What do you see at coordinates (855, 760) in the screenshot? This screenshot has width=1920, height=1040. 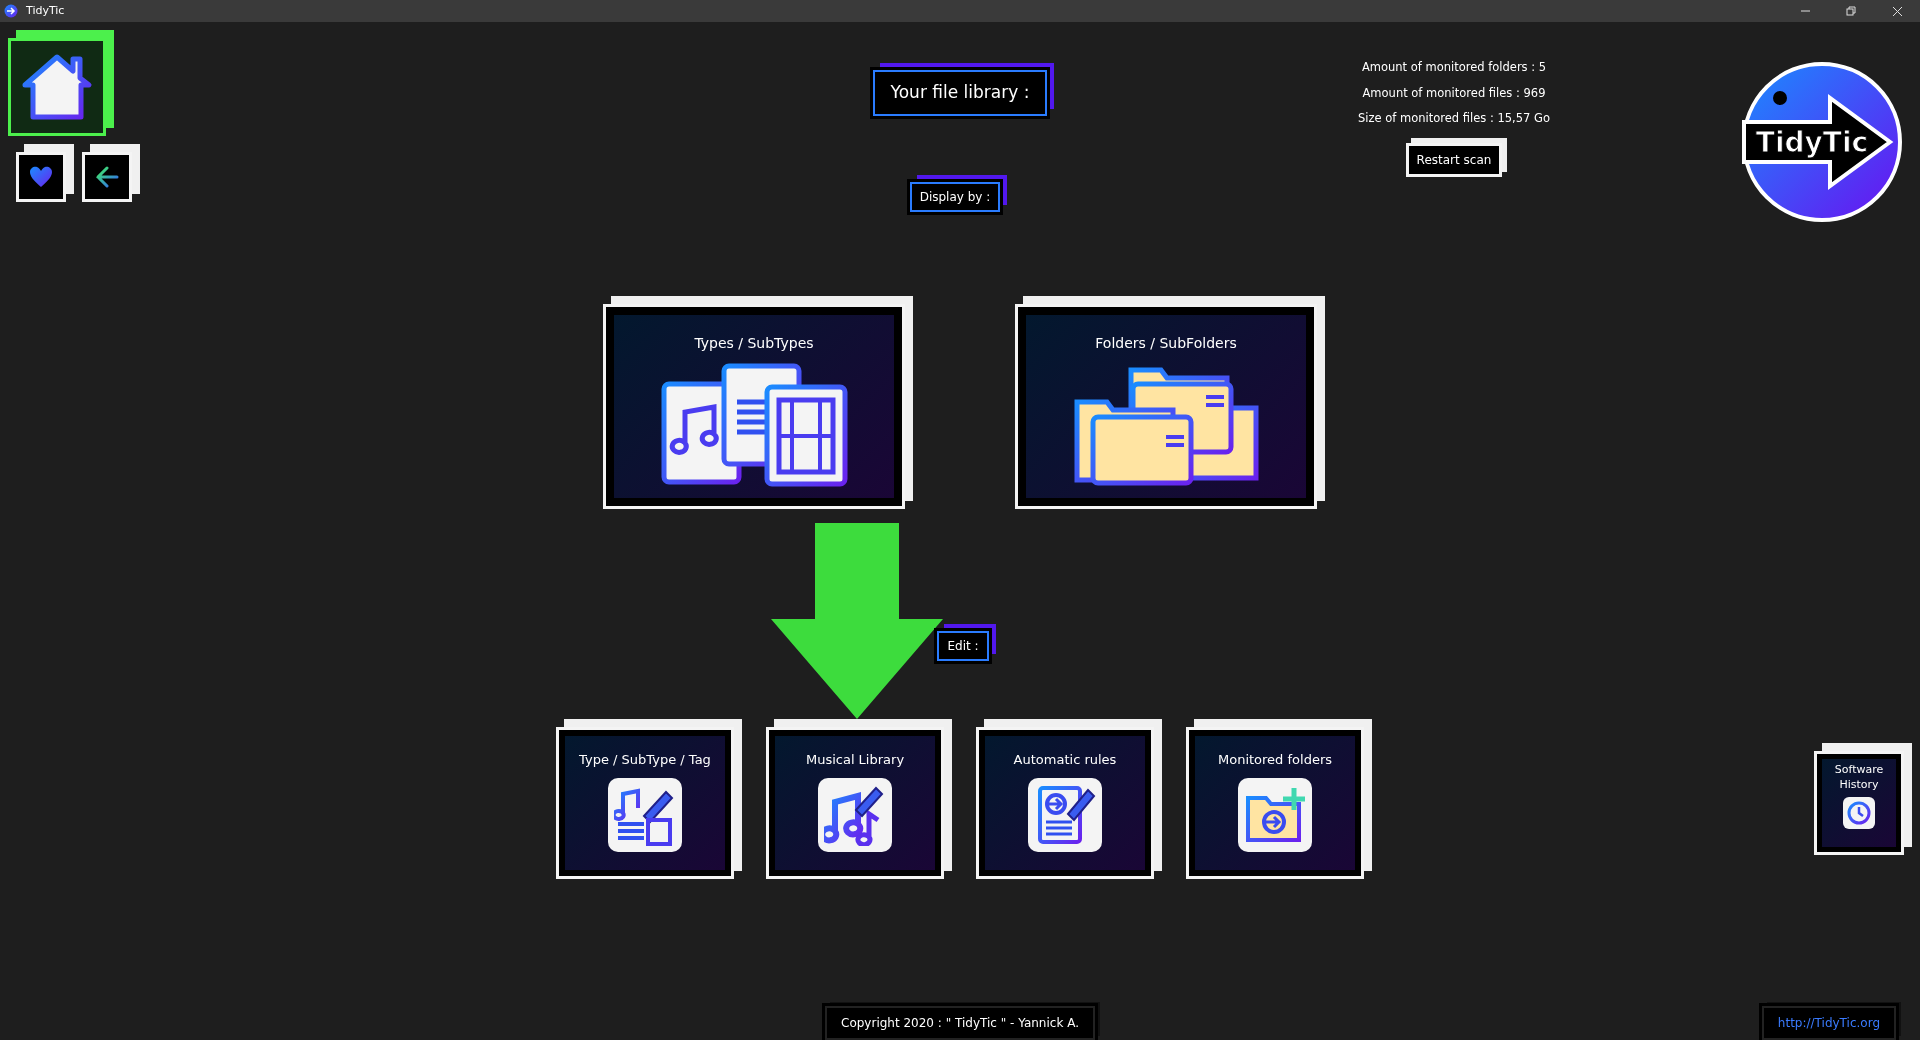 I see `card-label: Musical Library` at bounding box center [855, 760].